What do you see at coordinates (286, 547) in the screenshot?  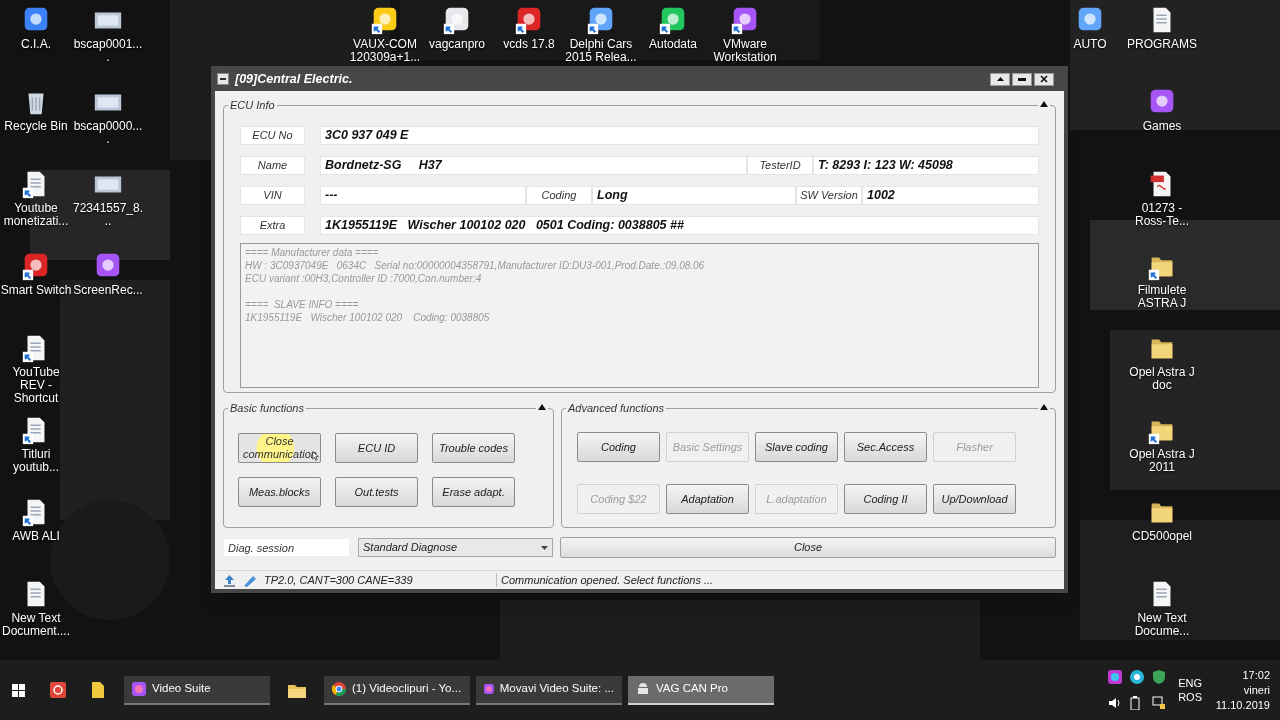 I see `diag-session-field: Diag. session` at bounding box center [286, 547].